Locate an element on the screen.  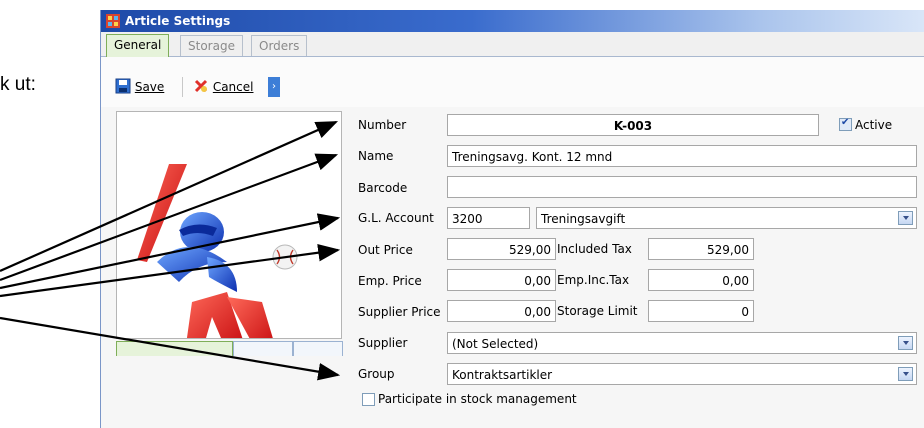
included-tax-field: 529,00 is located at coordinates (701, 249).